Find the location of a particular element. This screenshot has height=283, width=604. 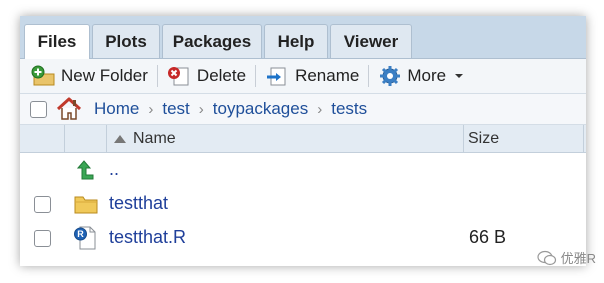

tab-bar: Files Plots Packages Help Viewer is located at coordinates (303, 37).